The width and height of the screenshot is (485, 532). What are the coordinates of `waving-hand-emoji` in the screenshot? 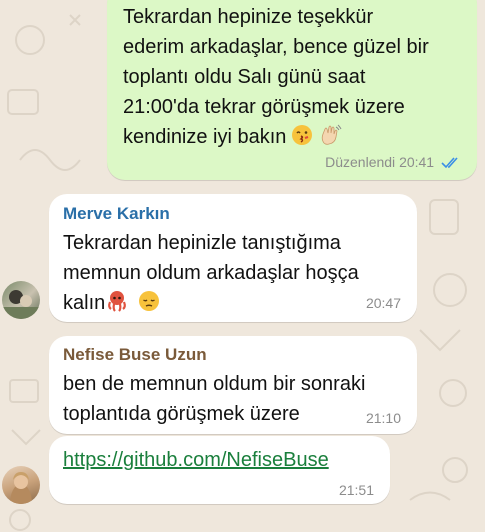 It's located at (332, 134).